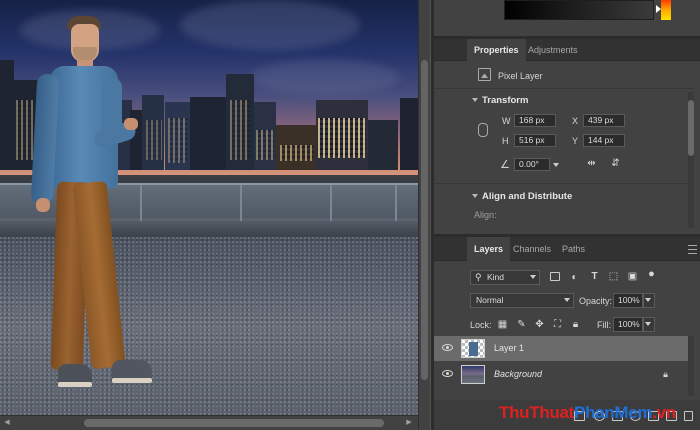  What do you see at coordinates (692, 249) in the screenshot?
I see `panel-menu-icon` at bounding box center [692, 249].